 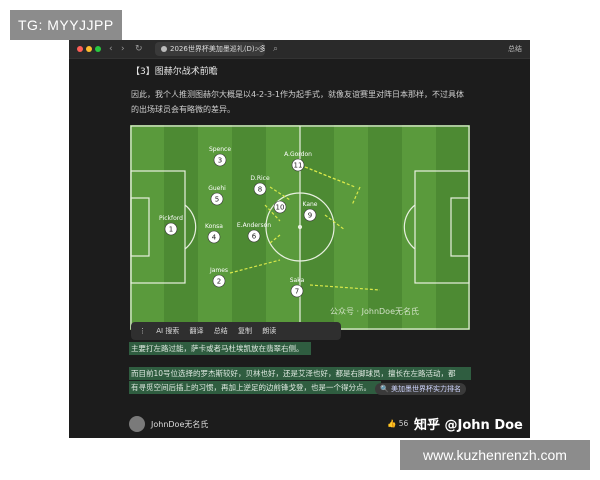 What do you see at coordinates (468, 425) in the screenshot?
I see `zhihu-brand-watermark: 知乎 @John Doe` at bounding box center [468, 425].